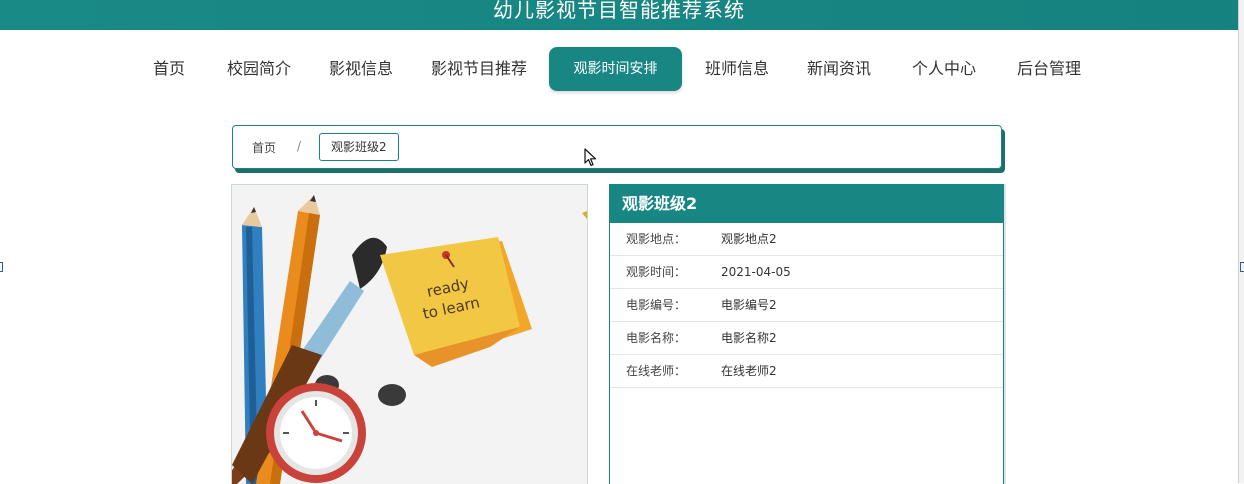 The width and height of the screenshot is (1244, 484). I want to click on nav-item-admin: 后台管理, so click(1049, 69).